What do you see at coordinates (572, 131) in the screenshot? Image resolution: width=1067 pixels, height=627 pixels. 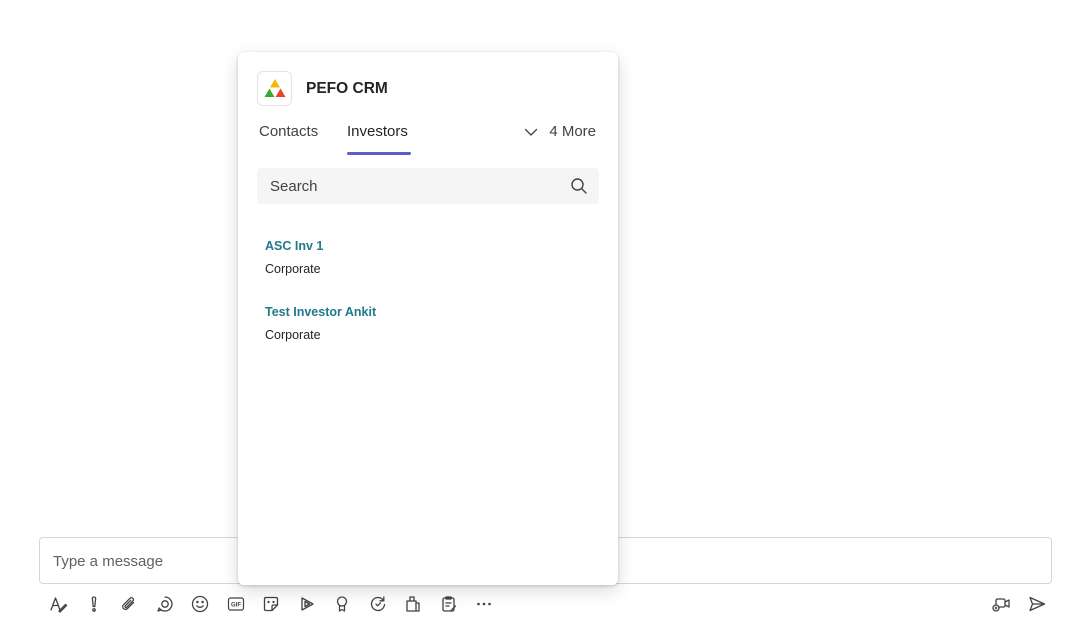 I see `more-tabs-label: 4 More` at bounding box center [572, 131].